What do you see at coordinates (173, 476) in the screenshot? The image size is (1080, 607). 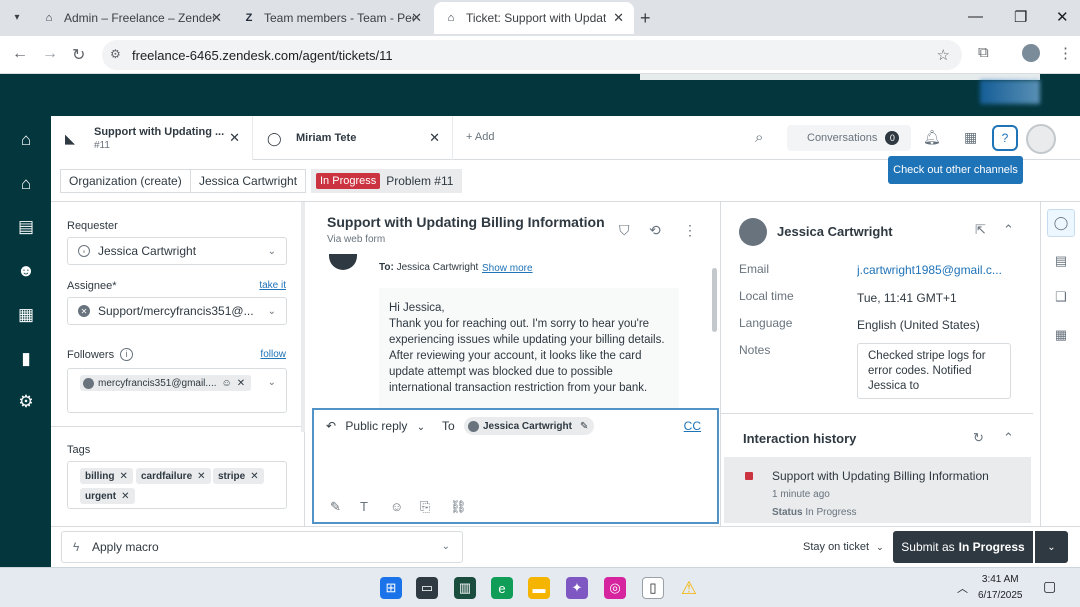 I see `tag-chip: cardfailure ✕` at bounding box center [173, 476].